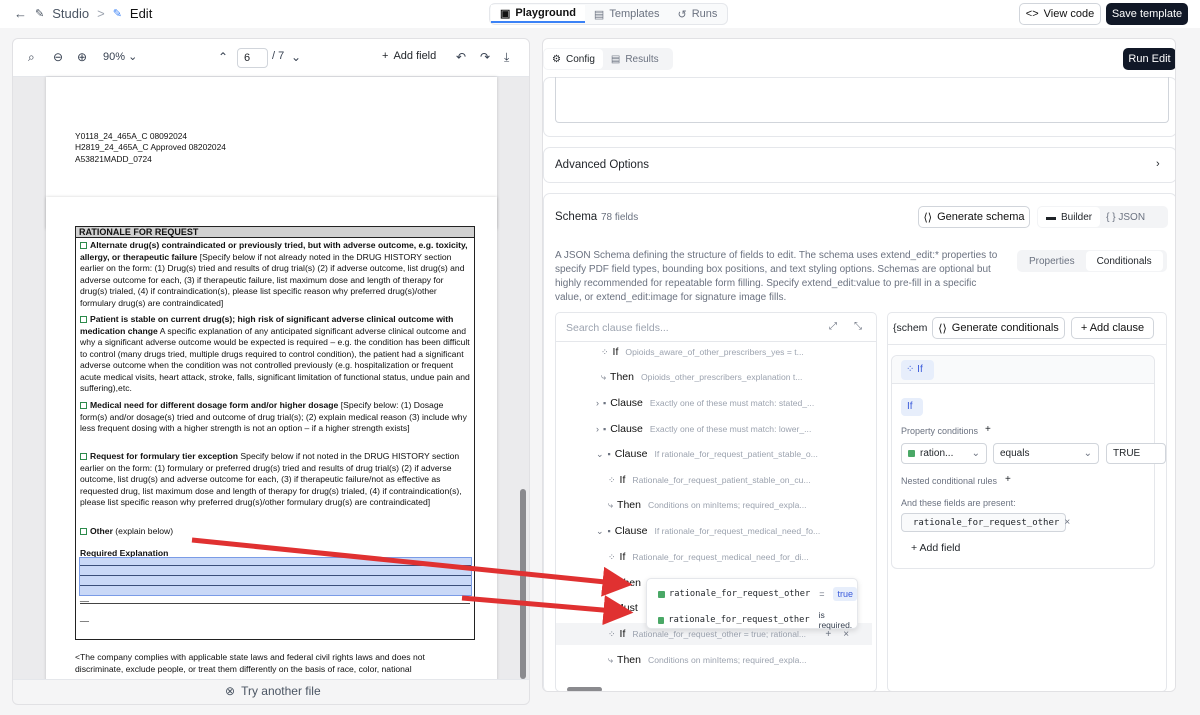 This screenshot has width=1200, height=715. I want to click on download-icon: ⤓, so click(506, 57).